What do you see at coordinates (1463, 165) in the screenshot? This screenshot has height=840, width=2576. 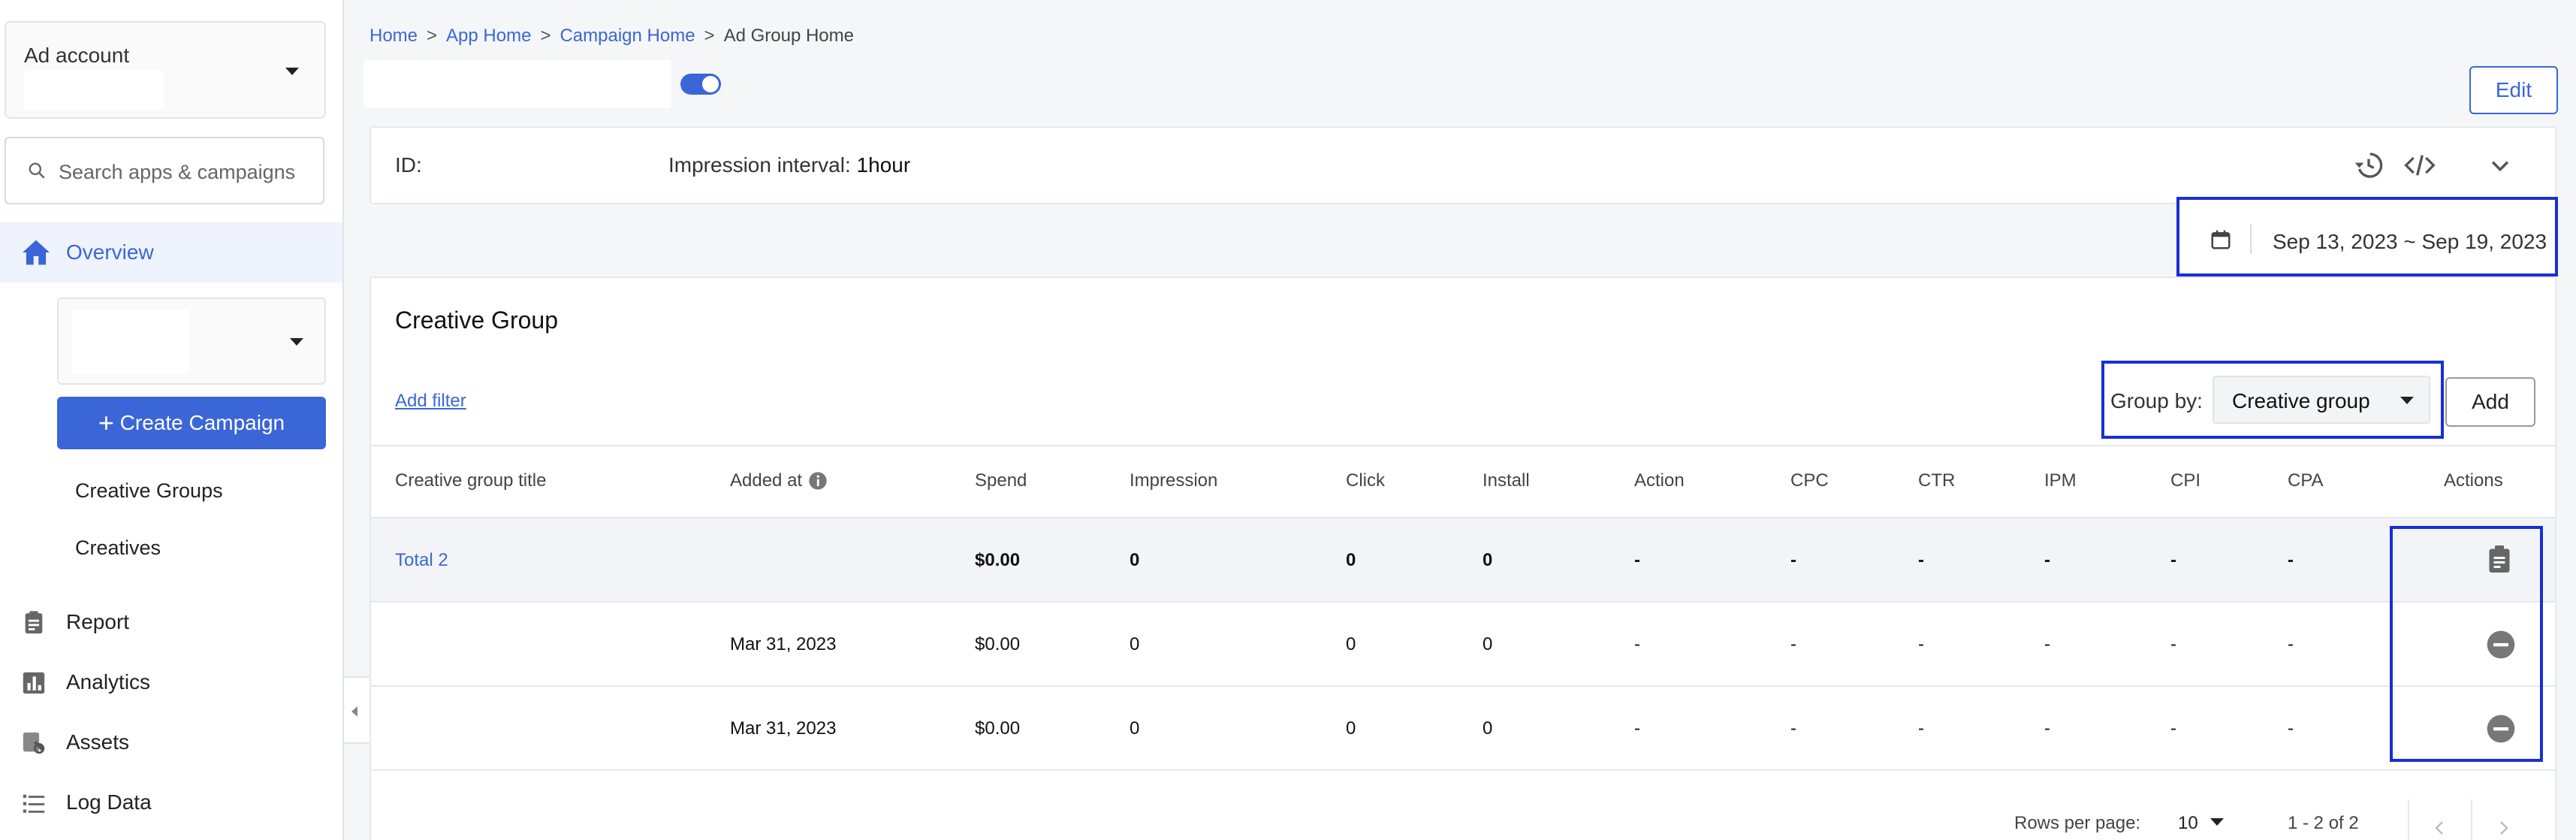 I see `ad-group-info-bar: ID: Impression interval: 1hour` at bounding box center [1463, 165].